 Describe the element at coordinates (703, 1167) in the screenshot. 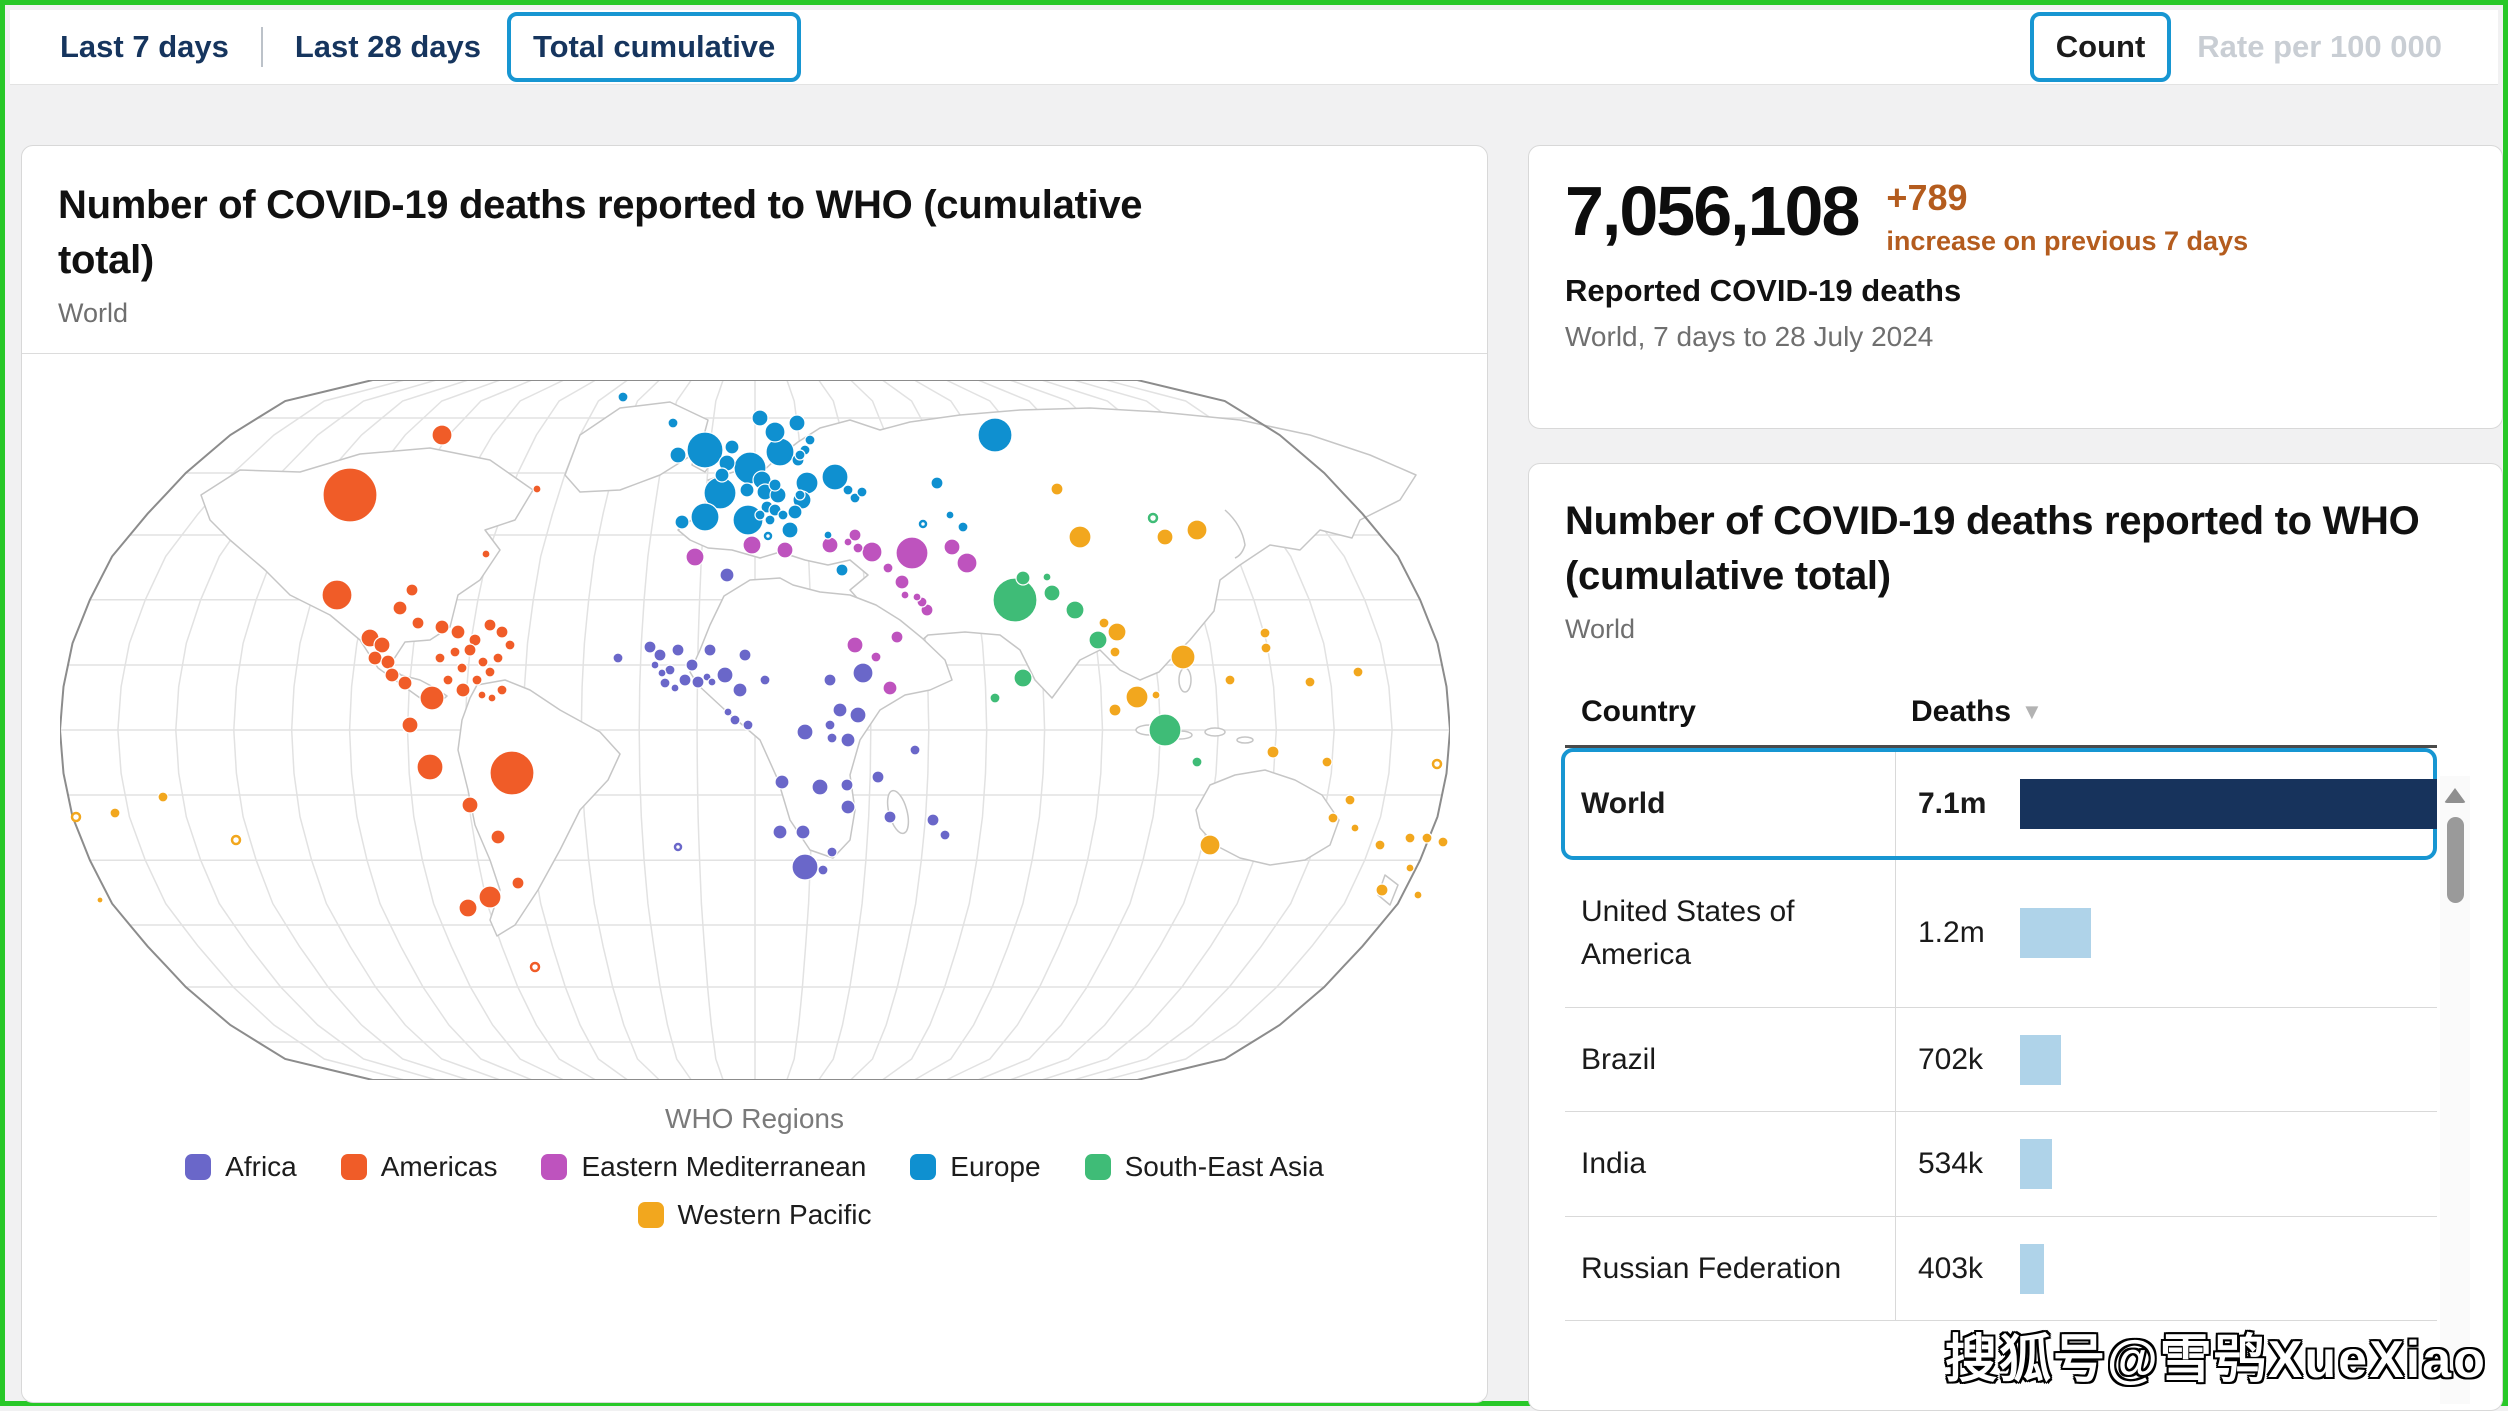

I see `legend-item-eastern-mediterranean: Eastern Mediterranean` at that location.